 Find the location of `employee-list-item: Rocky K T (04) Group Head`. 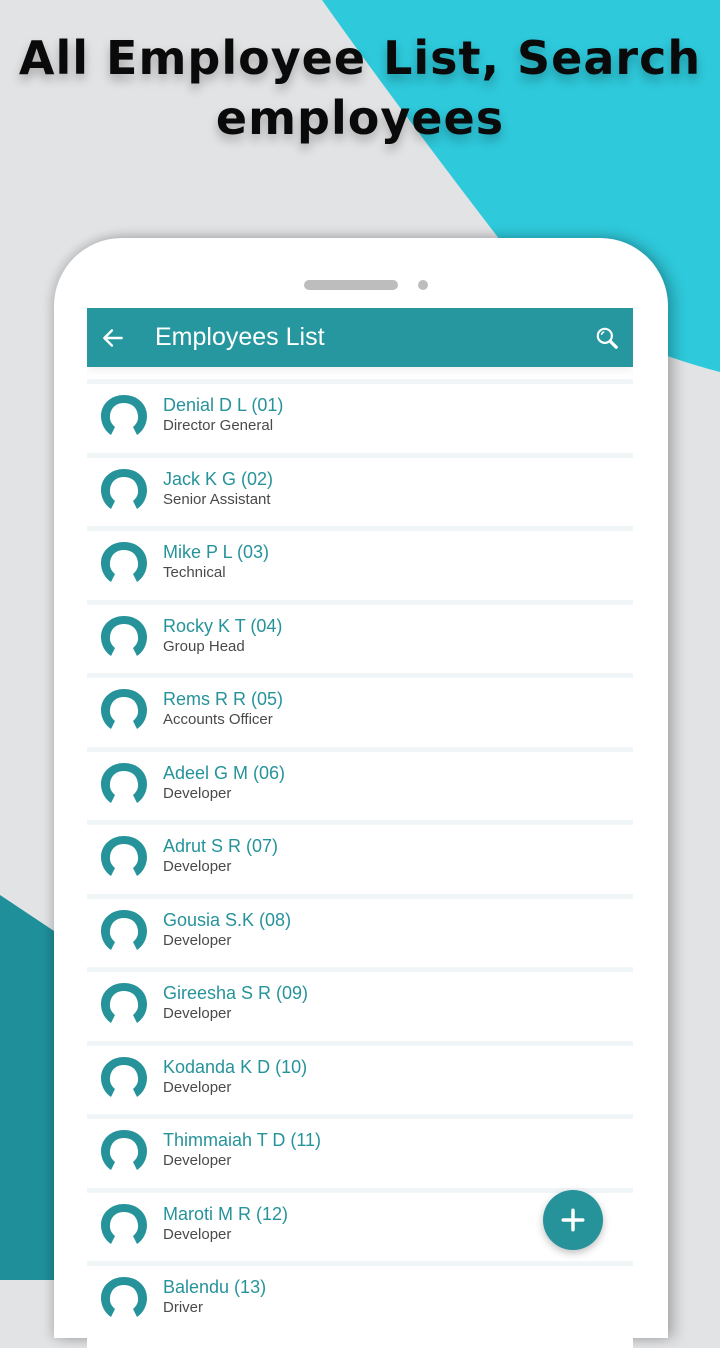

employee-list-item: Rocky K T (04) Group Head is located at coordinates (360, 633).